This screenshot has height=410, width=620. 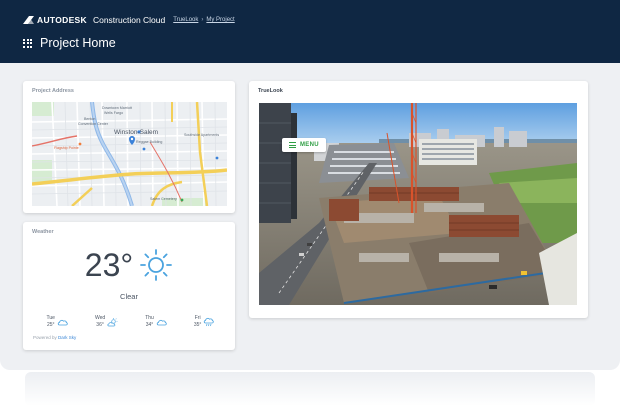 I want to click on powered-by-prefix: Powered by, so click(x=46, y=337).